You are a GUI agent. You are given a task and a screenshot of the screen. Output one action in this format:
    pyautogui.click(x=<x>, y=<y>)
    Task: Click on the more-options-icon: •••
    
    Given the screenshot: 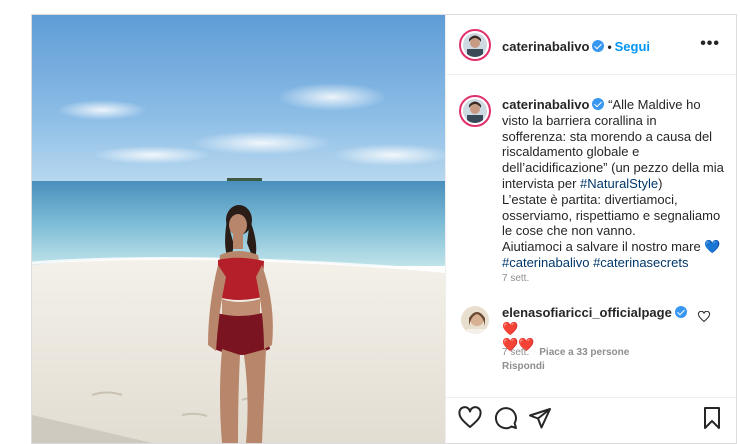 What is the action you would take?
    pyautogui.click(x=710, y=44)
    